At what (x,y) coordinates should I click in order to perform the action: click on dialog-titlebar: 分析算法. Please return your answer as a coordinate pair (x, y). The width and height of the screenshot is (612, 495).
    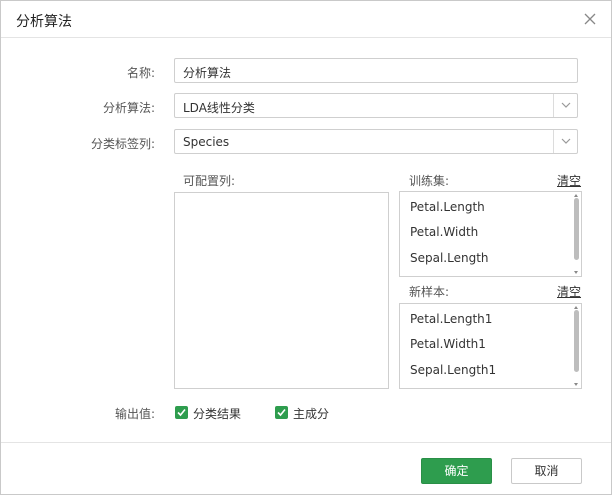
    Looking at the image, I should click on (306, 19).